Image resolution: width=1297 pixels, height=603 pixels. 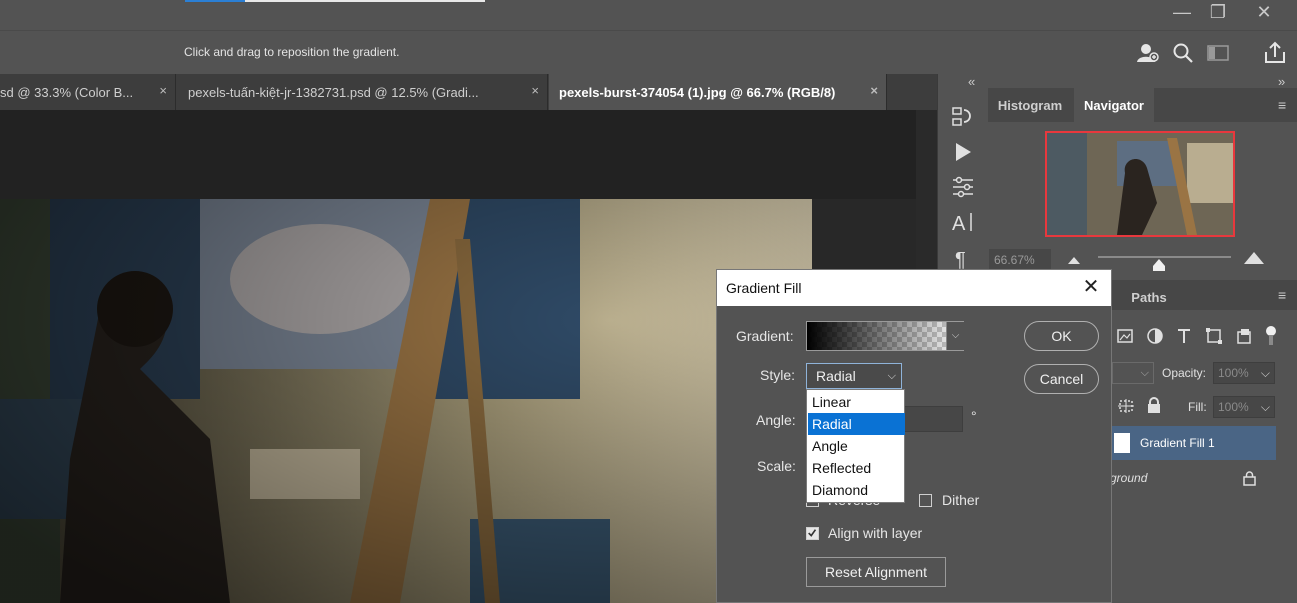 What do you see at coordinates (1218, 12) in the screenshot?
I see `restore-button: ❐` at bounding box center [1218, 12].